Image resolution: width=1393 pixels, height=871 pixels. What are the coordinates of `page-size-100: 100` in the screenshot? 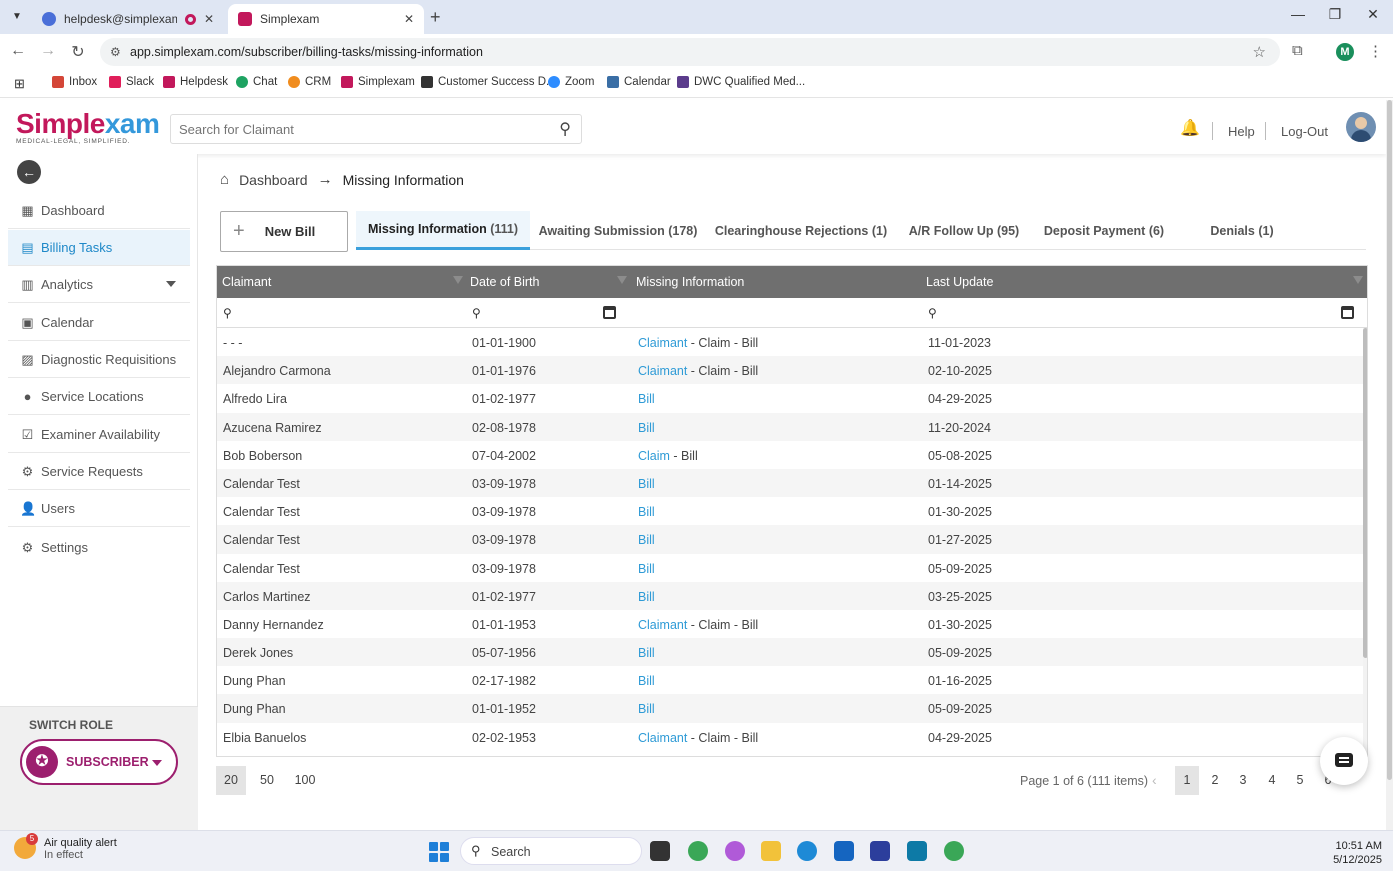 It's located at (305, 780).